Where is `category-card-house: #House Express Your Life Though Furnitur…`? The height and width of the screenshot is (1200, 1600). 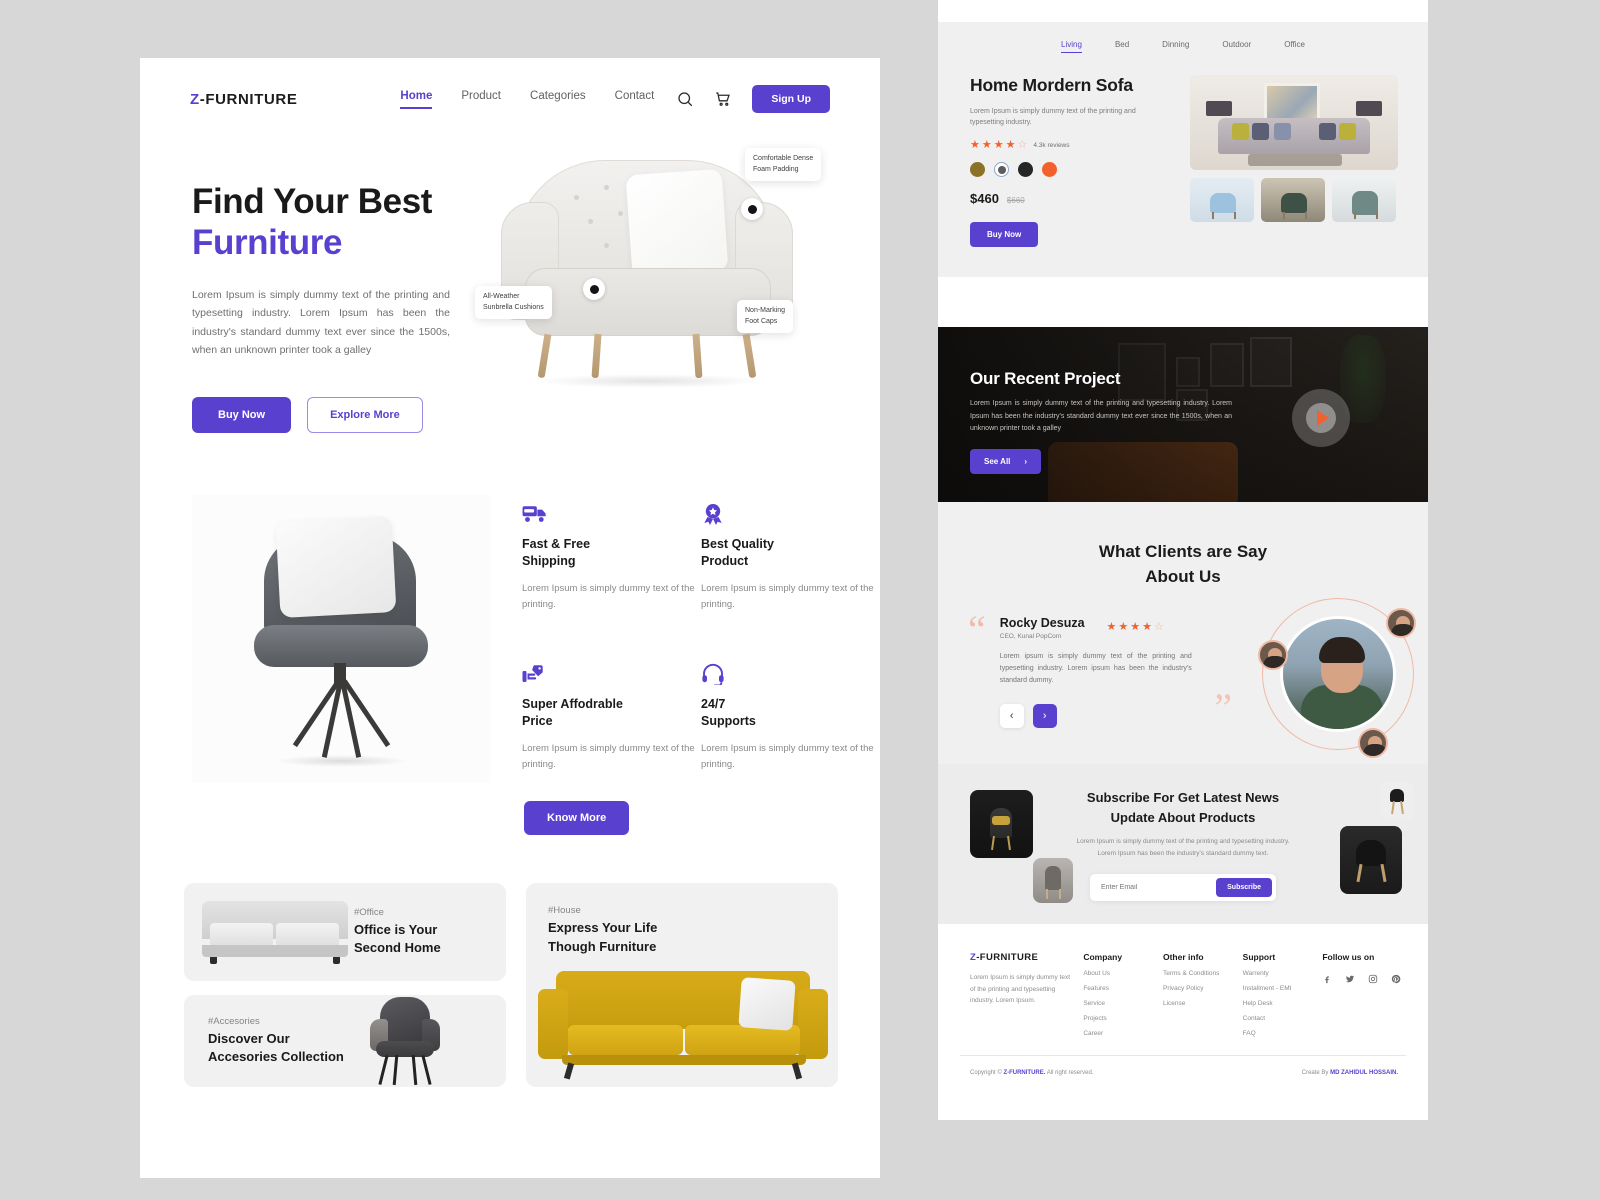
category-card-house: #House Express Your Life Though Furnitur… is located at coordinates (682, 985).